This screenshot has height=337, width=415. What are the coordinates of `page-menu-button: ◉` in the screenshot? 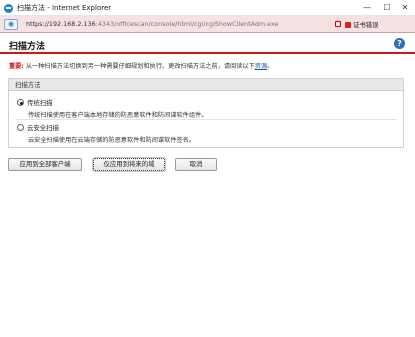 It's located at (11, 24).